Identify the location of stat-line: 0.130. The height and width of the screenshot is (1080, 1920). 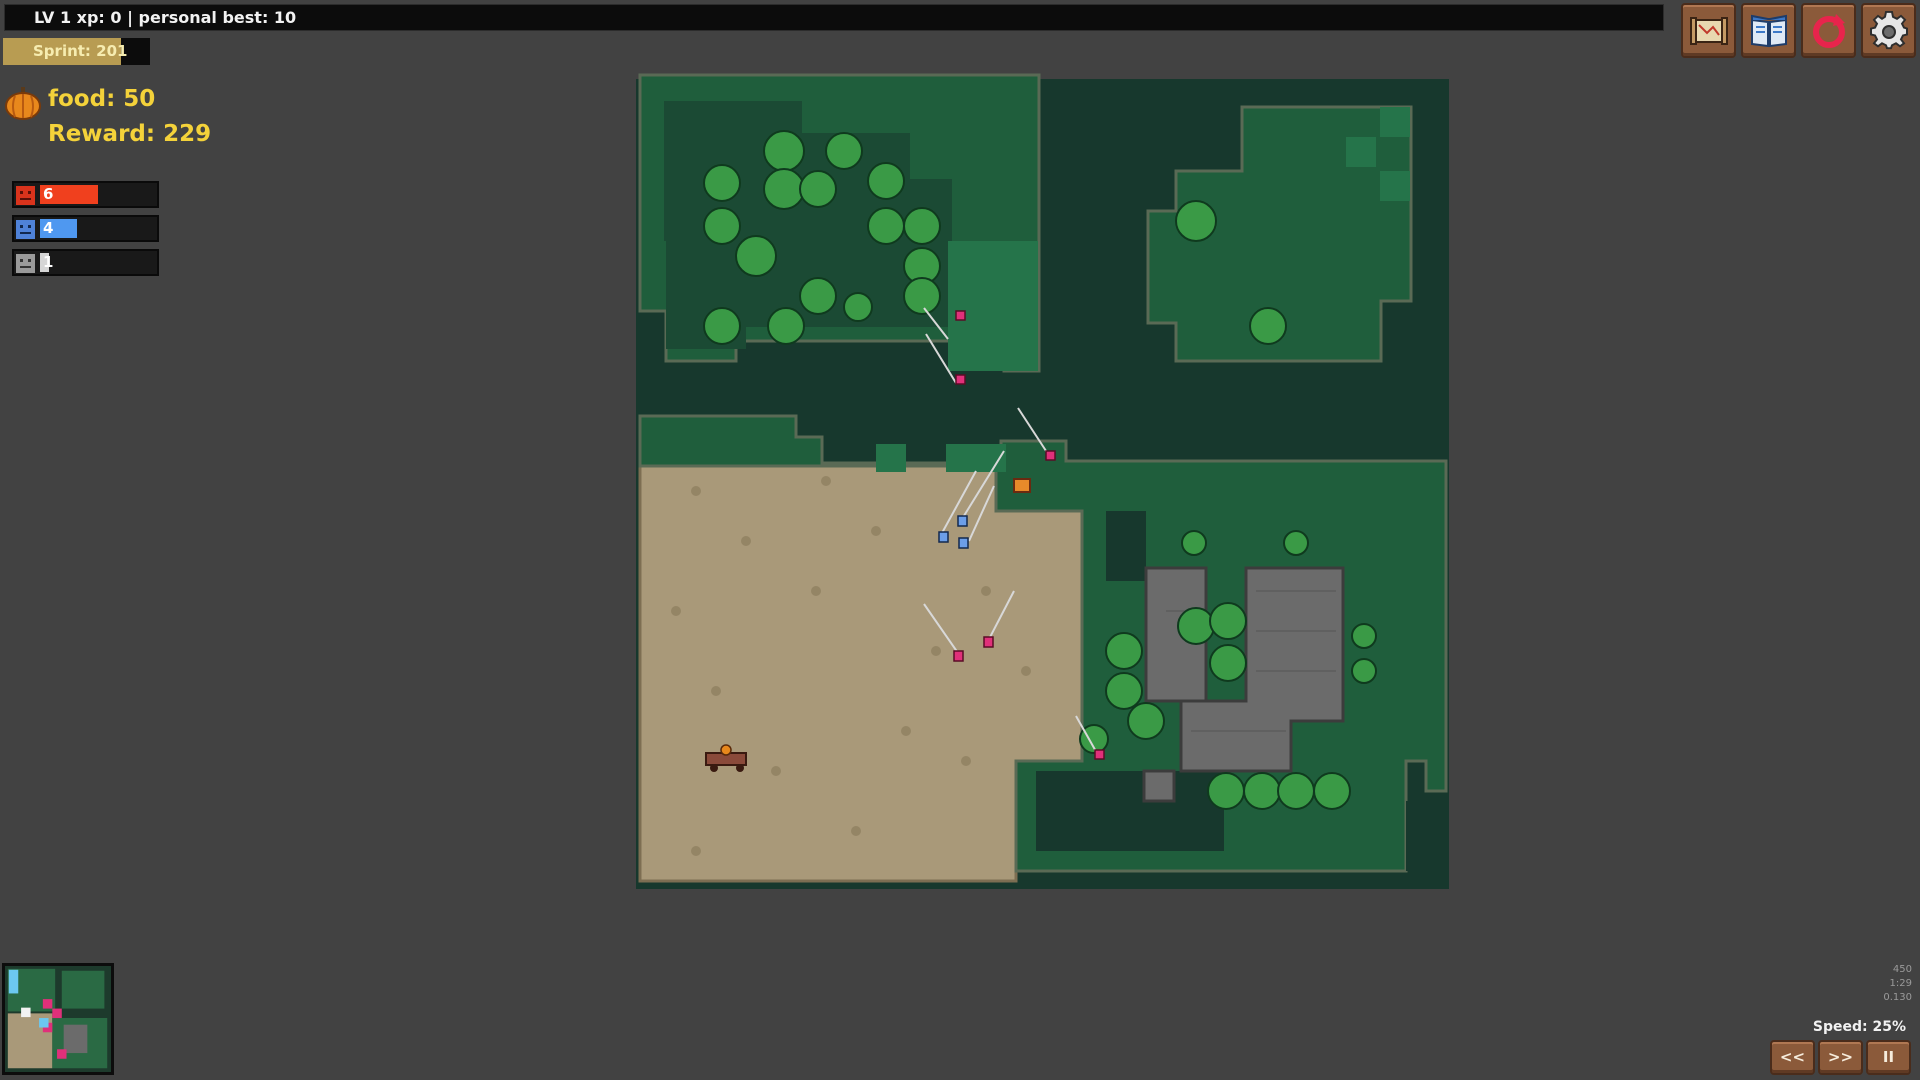
(1897, 997).